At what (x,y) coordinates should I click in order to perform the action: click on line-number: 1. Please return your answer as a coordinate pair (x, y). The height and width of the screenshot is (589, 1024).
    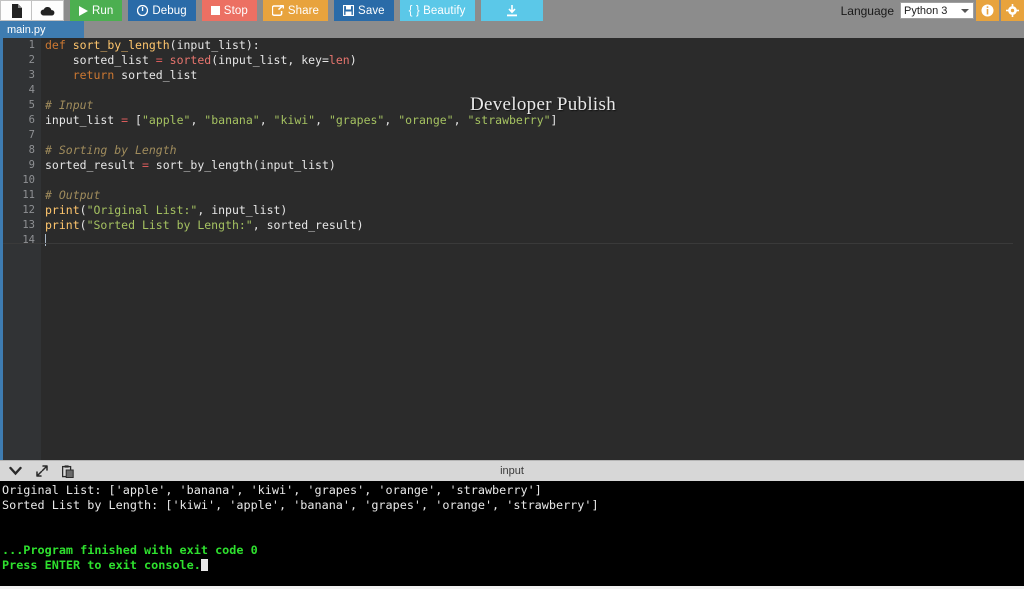
    Looking at the image, I should click on (31, 45).